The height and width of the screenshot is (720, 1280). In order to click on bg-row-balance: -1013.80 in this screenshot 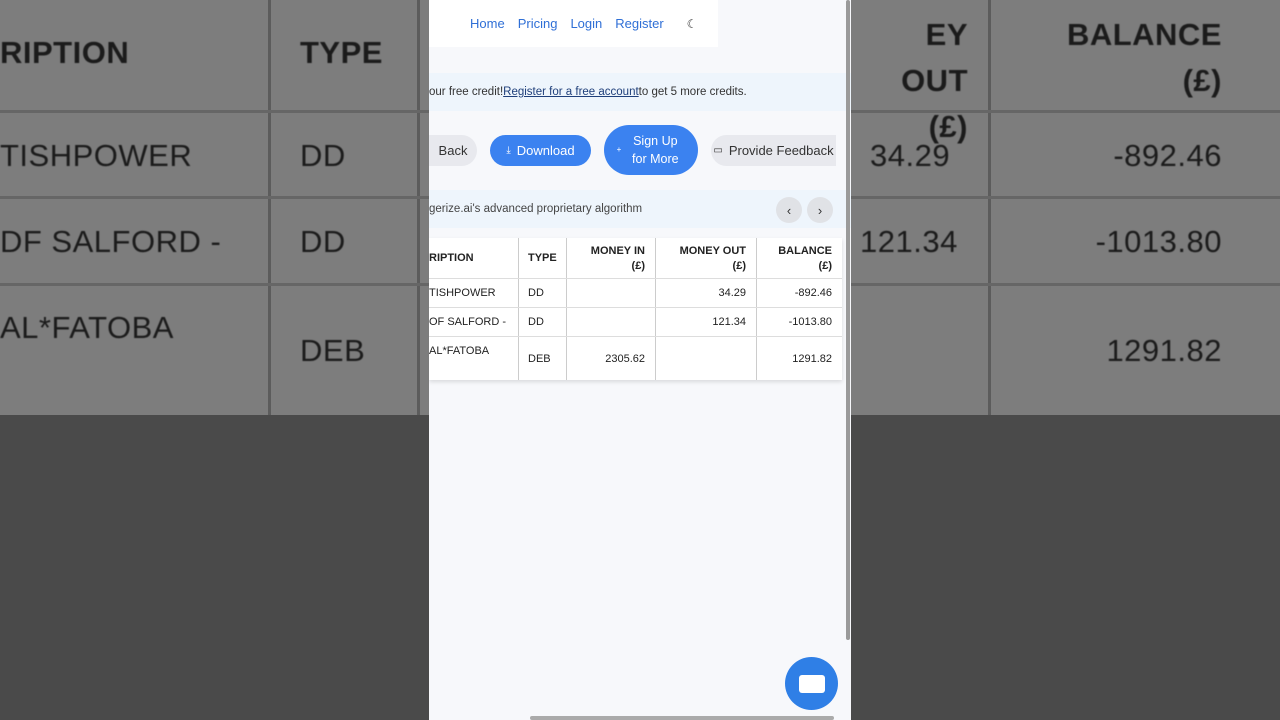, I will do `click(1158, 241)`.